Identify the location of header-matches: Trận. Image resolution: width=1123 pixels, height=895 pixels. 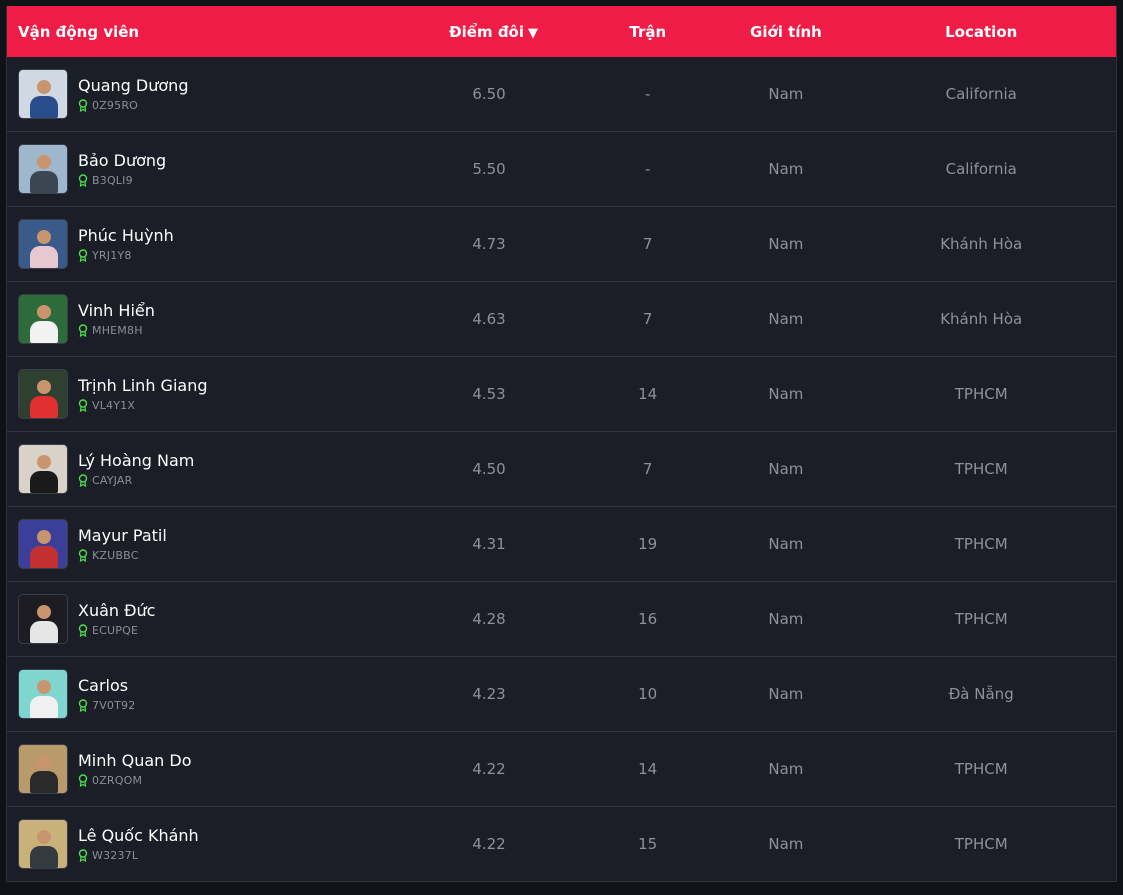
(647, 32).